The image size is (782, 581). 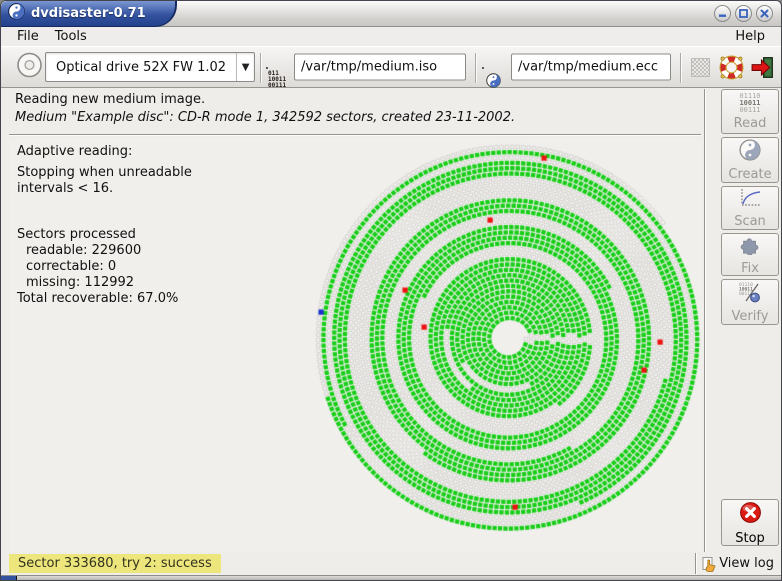 What do you see at coordinates (104, 172) in the screenshot?
I see `stopping-rule-line1: Stopping when unreadable` at bounding box center [104, 172].